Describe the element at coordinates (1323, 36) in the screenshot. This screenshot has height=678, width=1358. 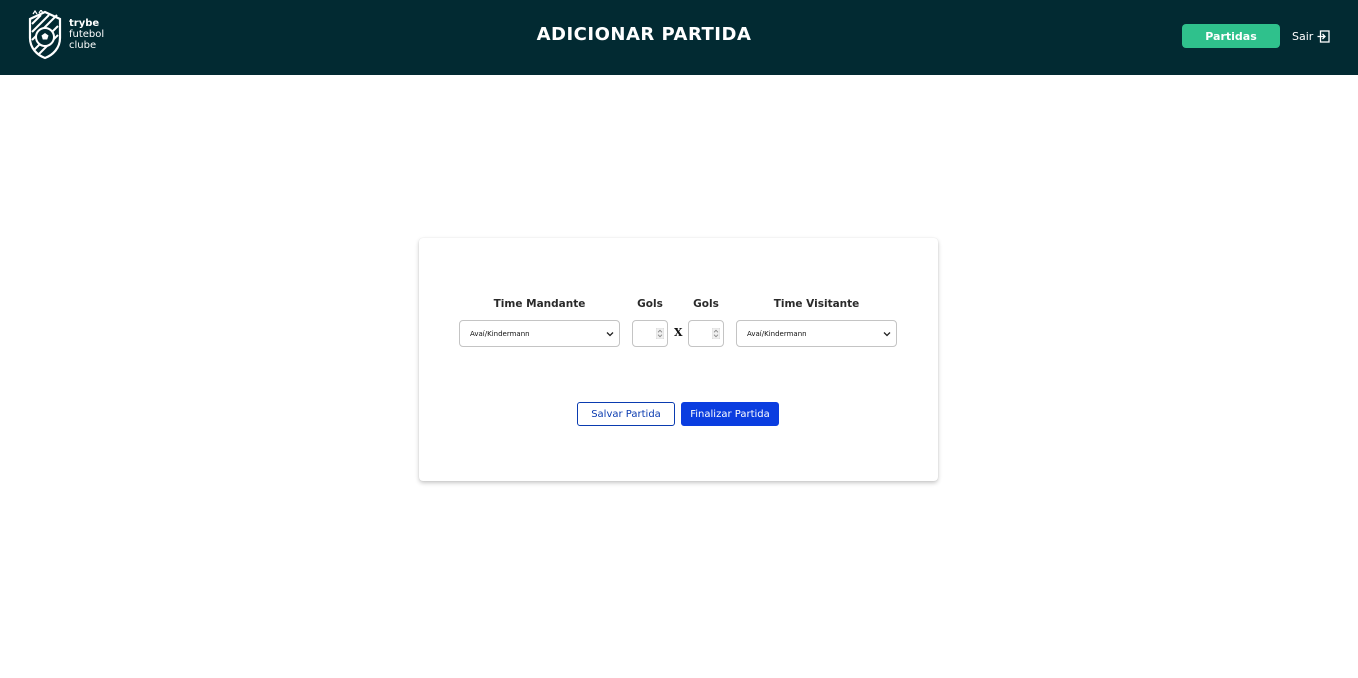
I see `logout-icon` at that location.